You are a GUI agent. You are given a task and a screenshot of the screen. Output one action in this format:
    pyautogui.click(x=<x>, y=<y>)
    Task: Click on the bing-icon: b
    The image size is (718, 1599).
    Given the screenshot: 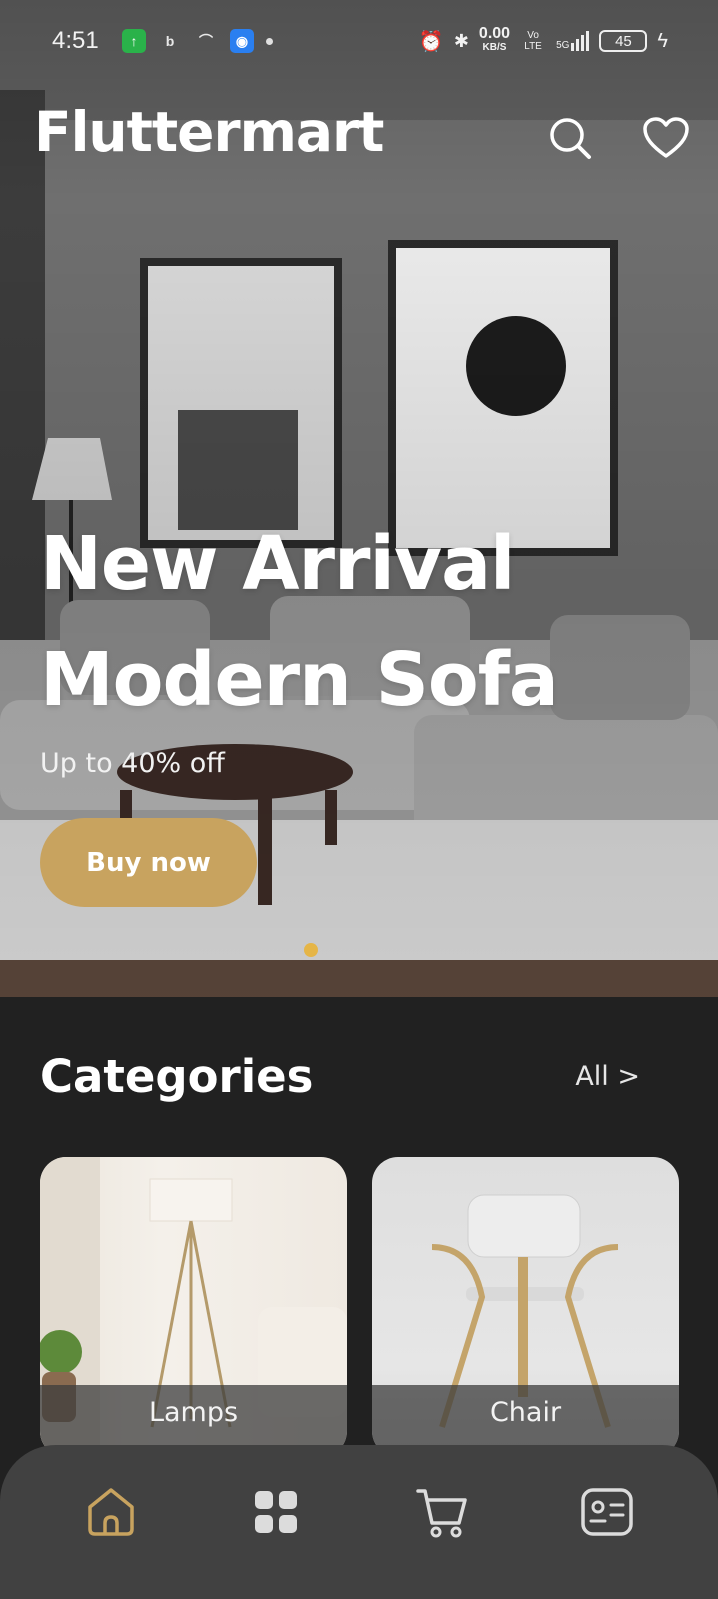 What is the action you would take?
    pyautogui.click(x=170, y=41)
    